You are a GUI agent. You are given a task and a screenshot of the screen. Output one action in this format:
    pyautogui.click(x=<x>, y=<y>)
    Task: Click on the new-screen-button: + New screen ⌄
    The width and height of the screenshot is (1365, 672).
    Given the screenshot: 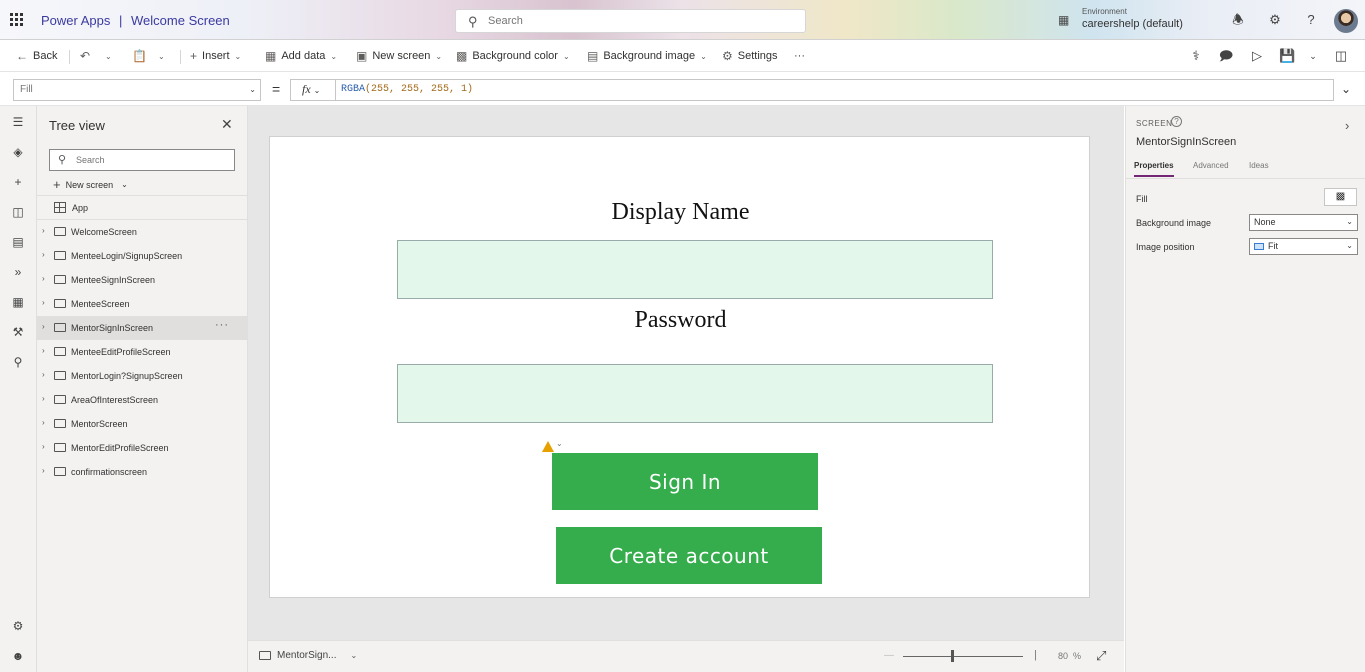 What is the action you would take?
    pyautogui.click(x=90, y=184)
    